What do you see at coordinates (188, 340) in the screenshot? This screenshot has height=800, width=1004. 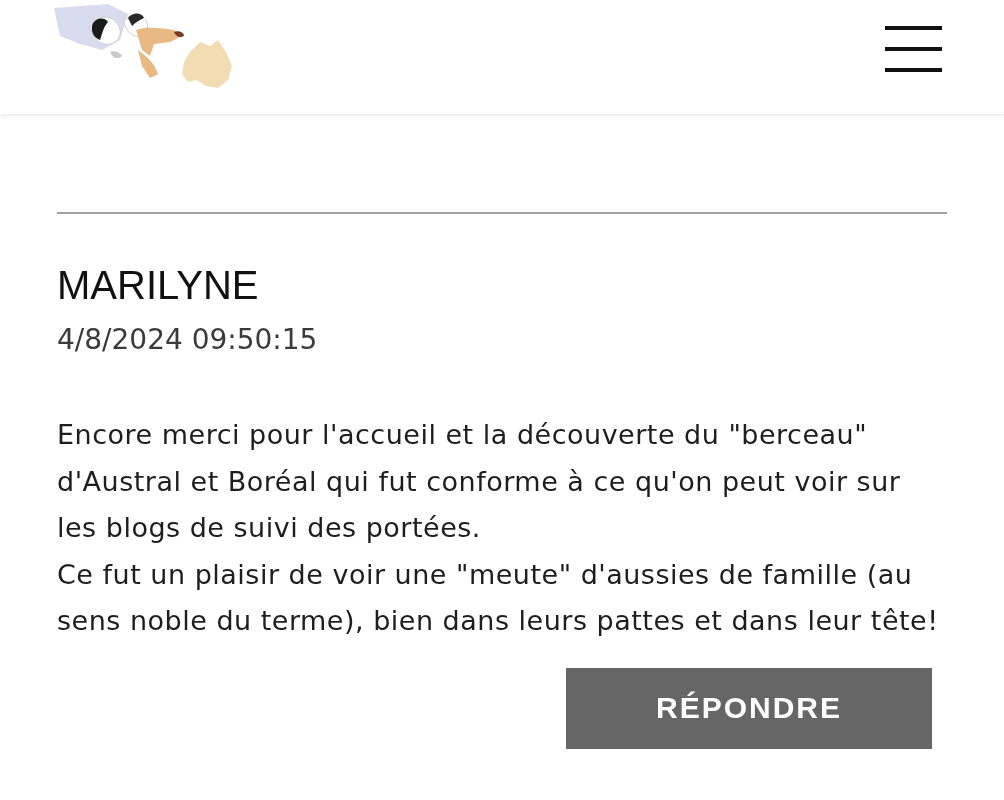 I see `comment-date: 4/8/2024 09:50:15` at bounding box center [188, 340].